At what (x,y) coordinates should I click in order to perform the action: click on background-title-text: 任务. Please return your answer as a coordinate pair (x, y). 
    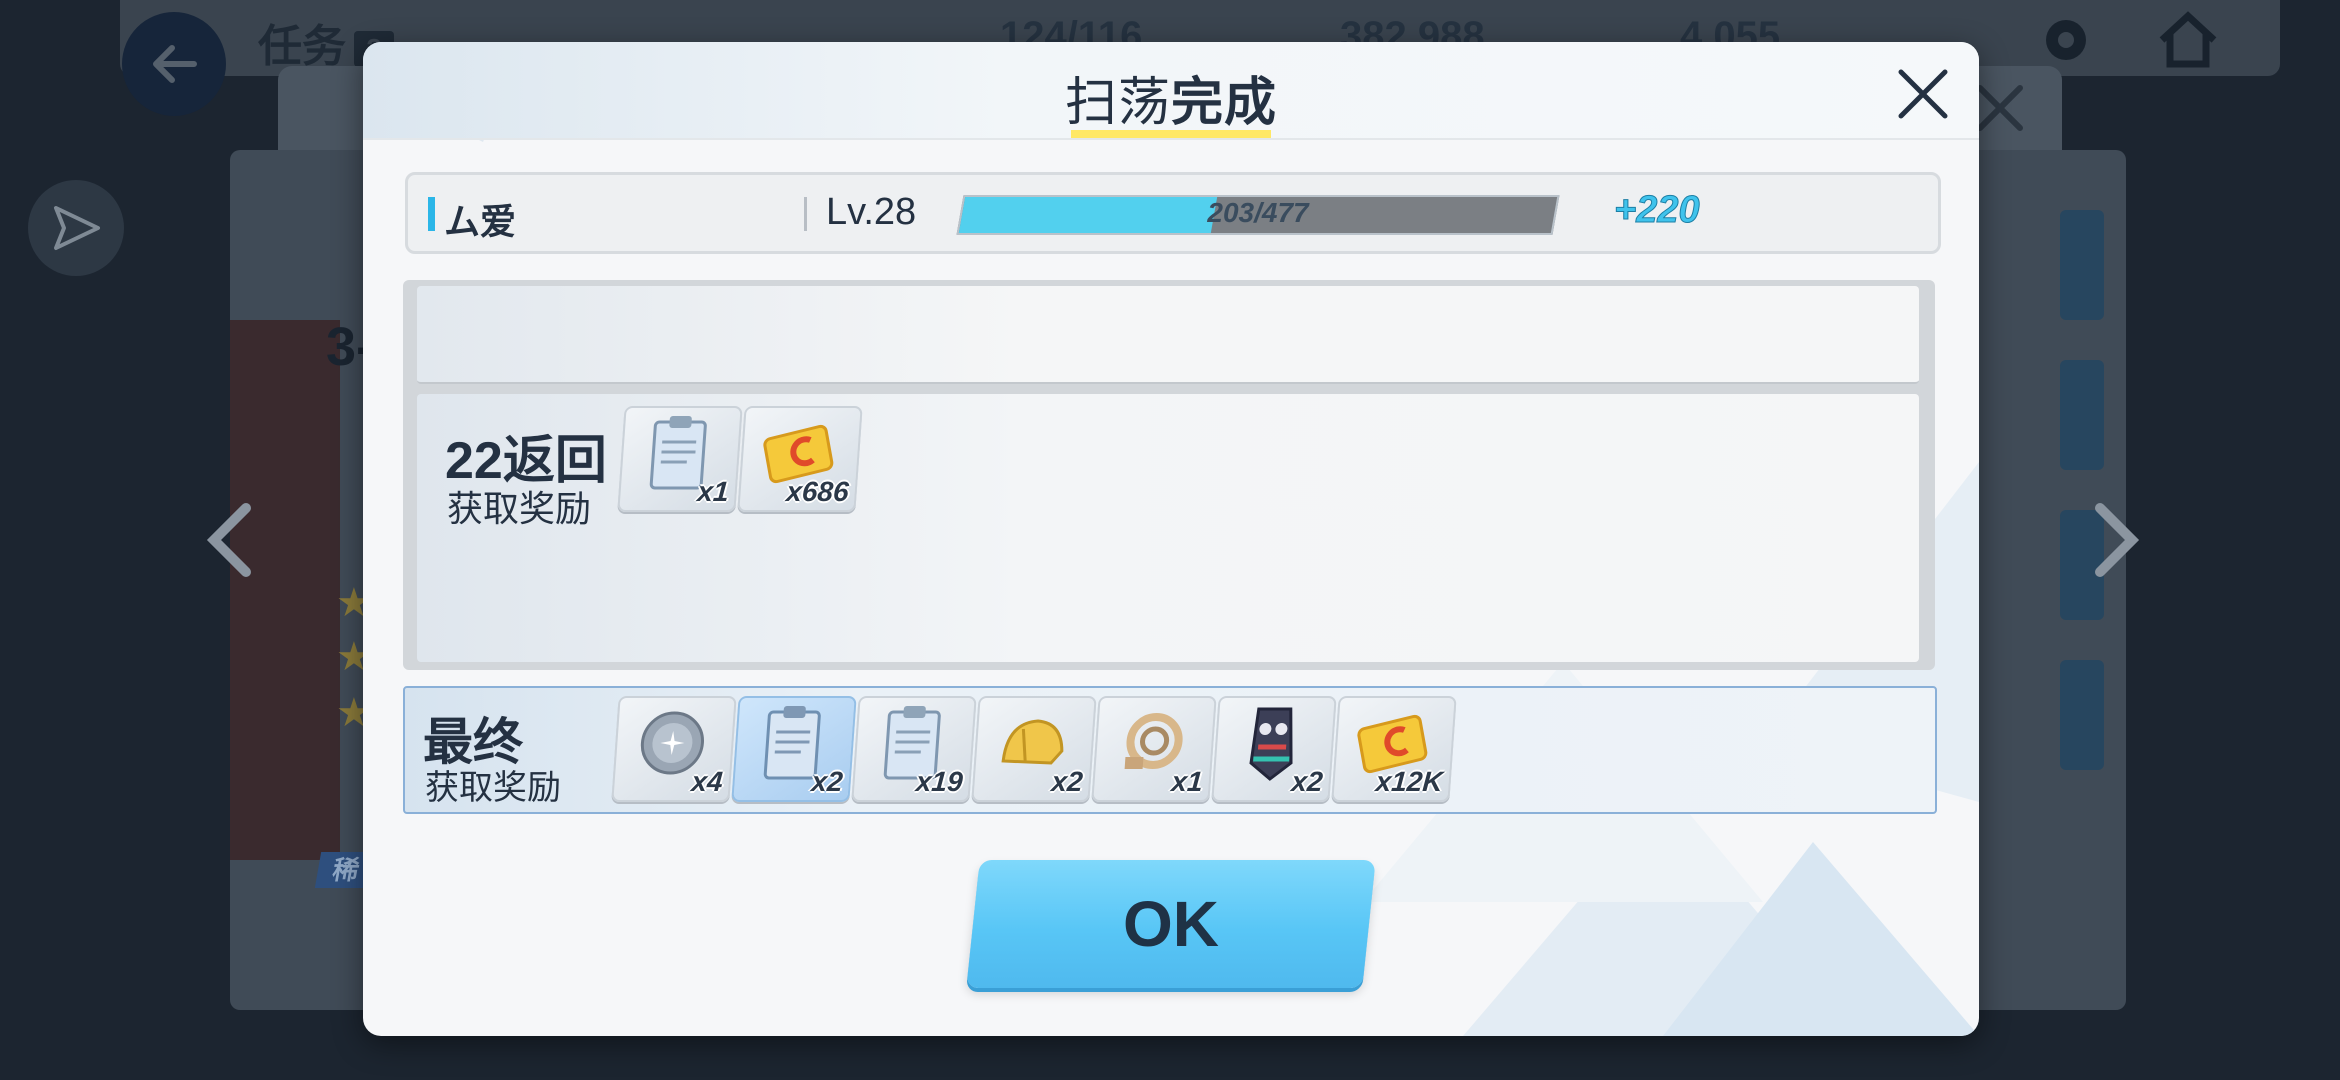
    Looking at the image, I should click on (302, 46).